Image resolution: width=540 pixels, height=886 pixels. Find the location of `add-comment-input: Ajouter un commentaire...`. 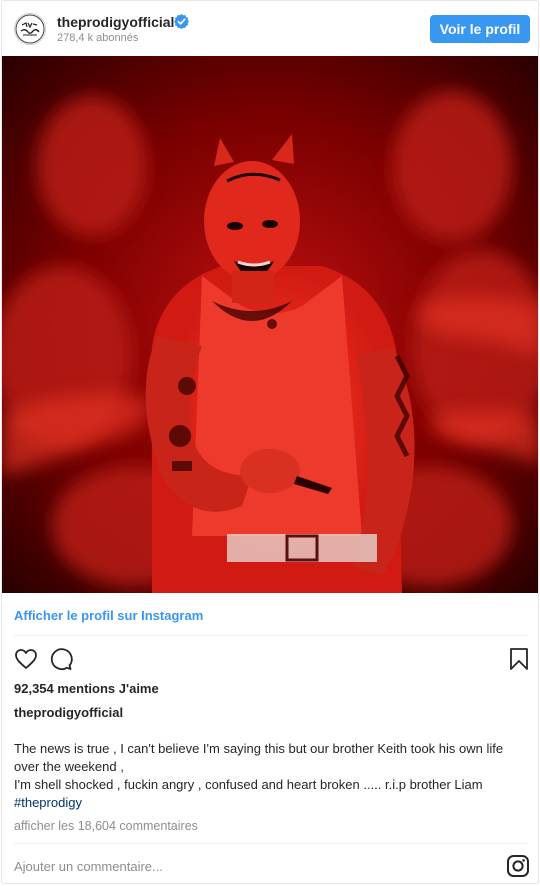

add-comment-input: Ajouter un commentaire... is located at coordinates (88, 866).